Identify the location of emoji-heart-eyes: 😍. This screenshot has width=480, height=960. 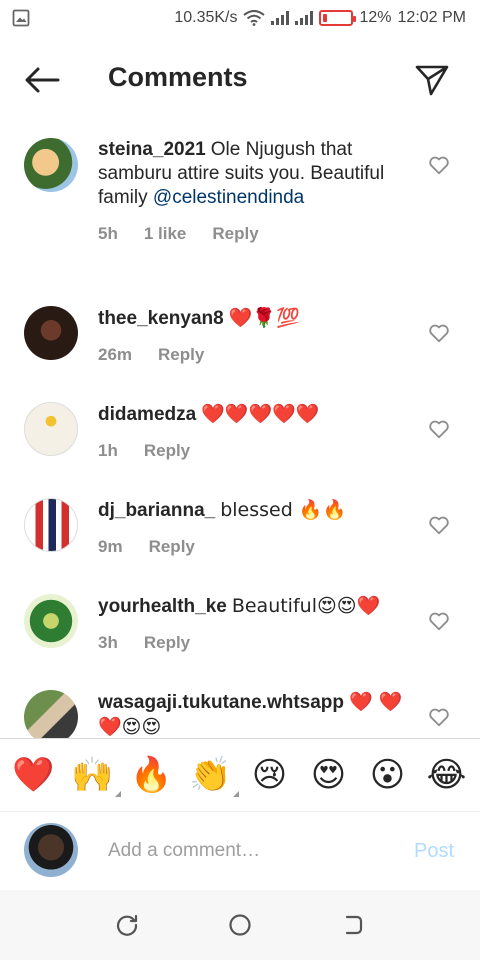
(328, 775).